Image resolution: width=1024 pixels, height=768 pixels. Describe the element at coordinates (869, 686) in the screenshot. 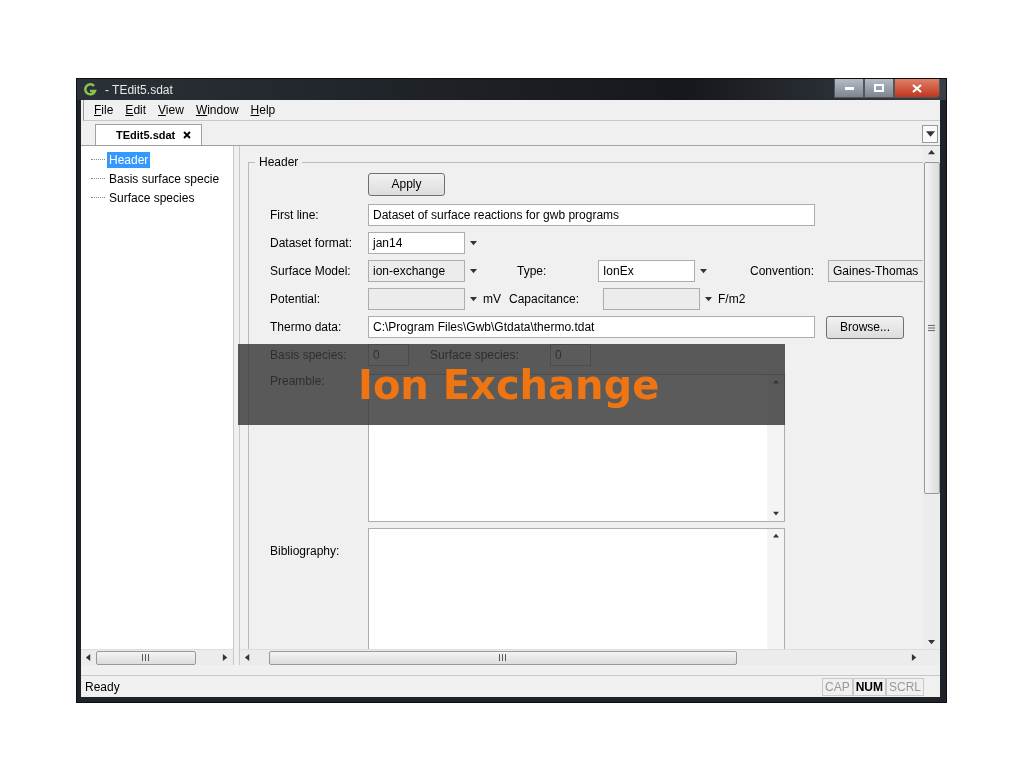

I see `key-indicator: NUM` at that location.